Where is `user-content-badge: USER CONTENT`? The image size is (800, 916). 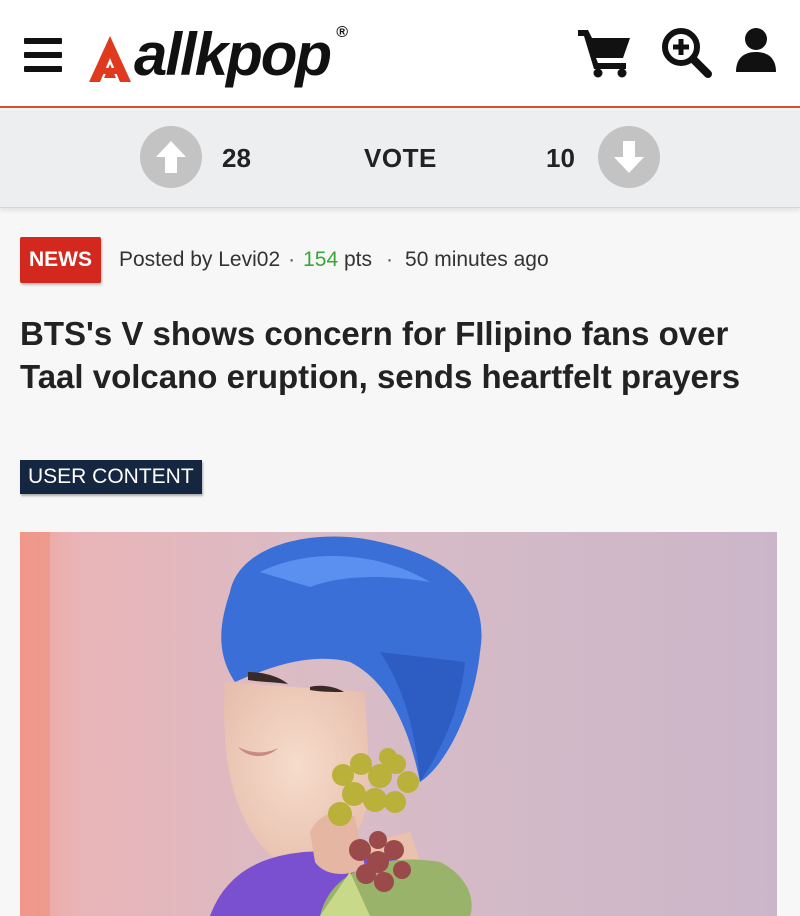 user-content-badge: USER CONTENT is located at coordinates (111, 477).